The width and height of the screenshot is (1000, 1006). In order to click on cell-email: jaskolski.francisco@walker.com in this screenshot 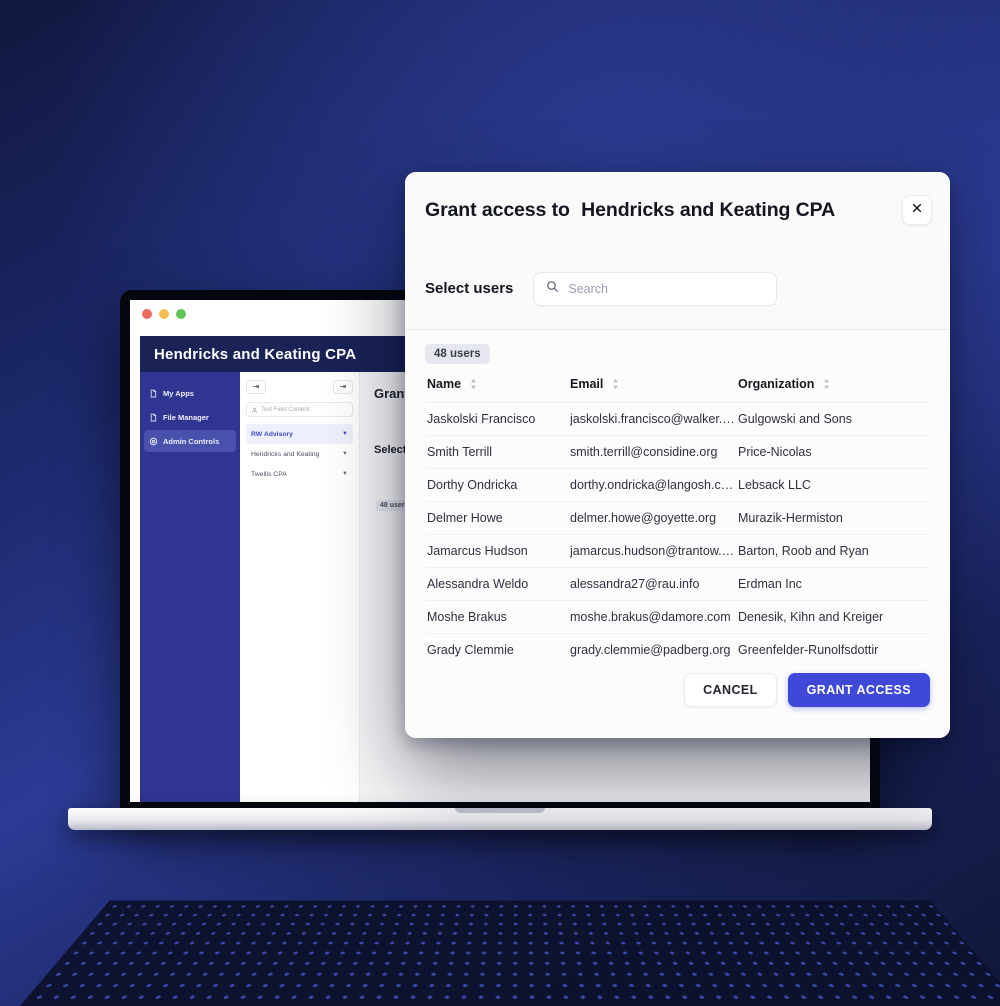, I will do `click(654, 419)`.